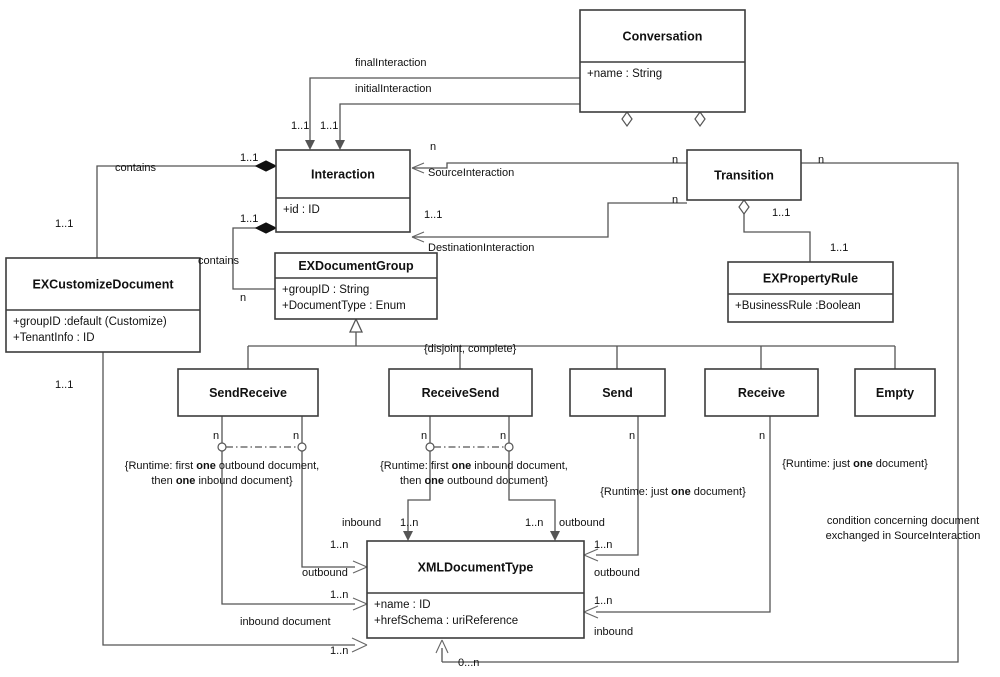 This screenshot has height=677, width=1000. Describe the element at coordinates (296, 436) in the screenshot. I see `multiplicity-m-sr-n2: n` at that location.